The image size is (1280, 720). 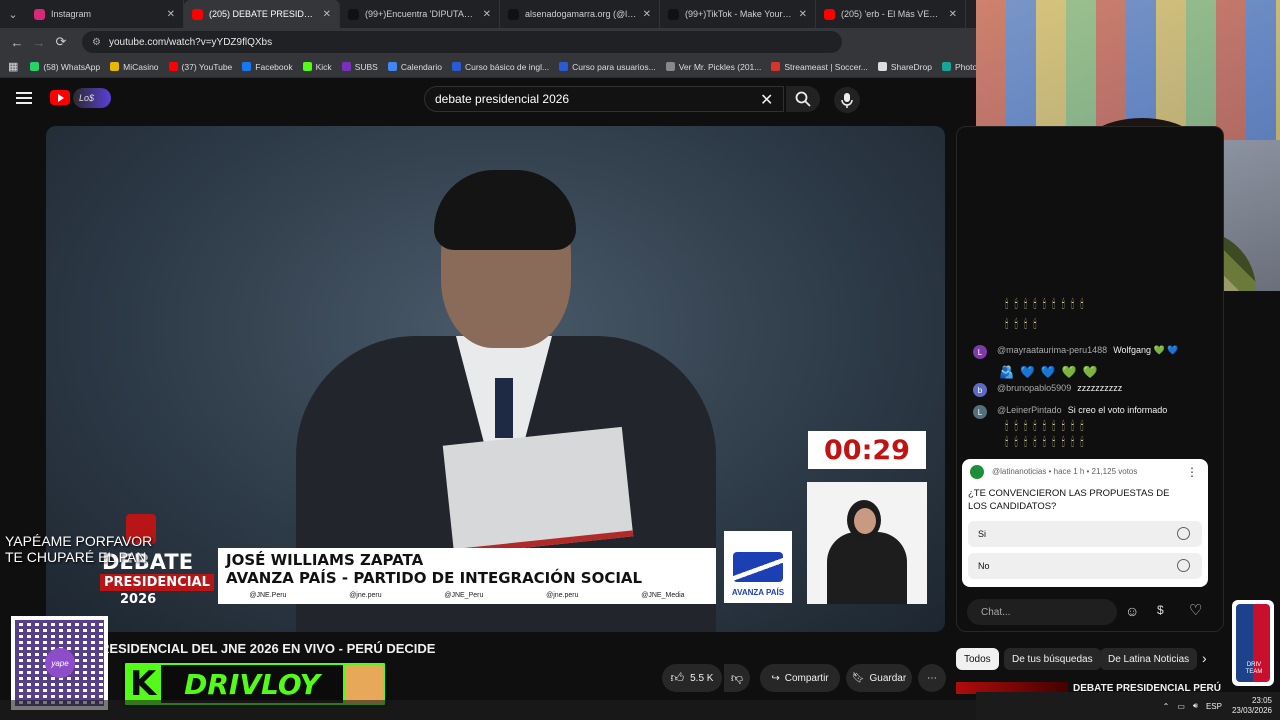 What do you see at coordinates (1085, 566) in the screenshot?
I see `poll-option-no: No` at bounding box center [1085, 566].